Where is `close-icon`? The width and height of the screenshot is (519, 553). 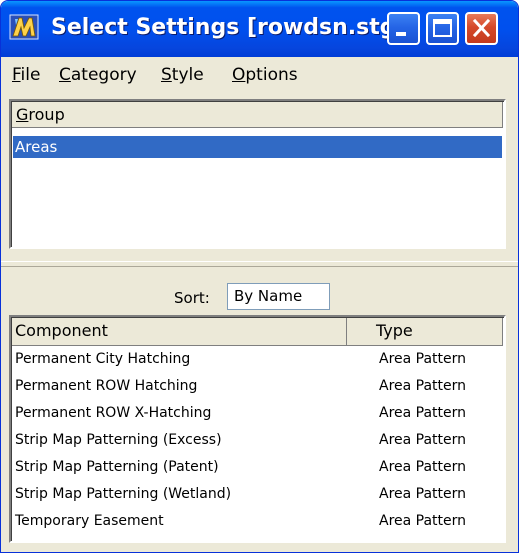
close-icon is located at coordinates (481, 28).